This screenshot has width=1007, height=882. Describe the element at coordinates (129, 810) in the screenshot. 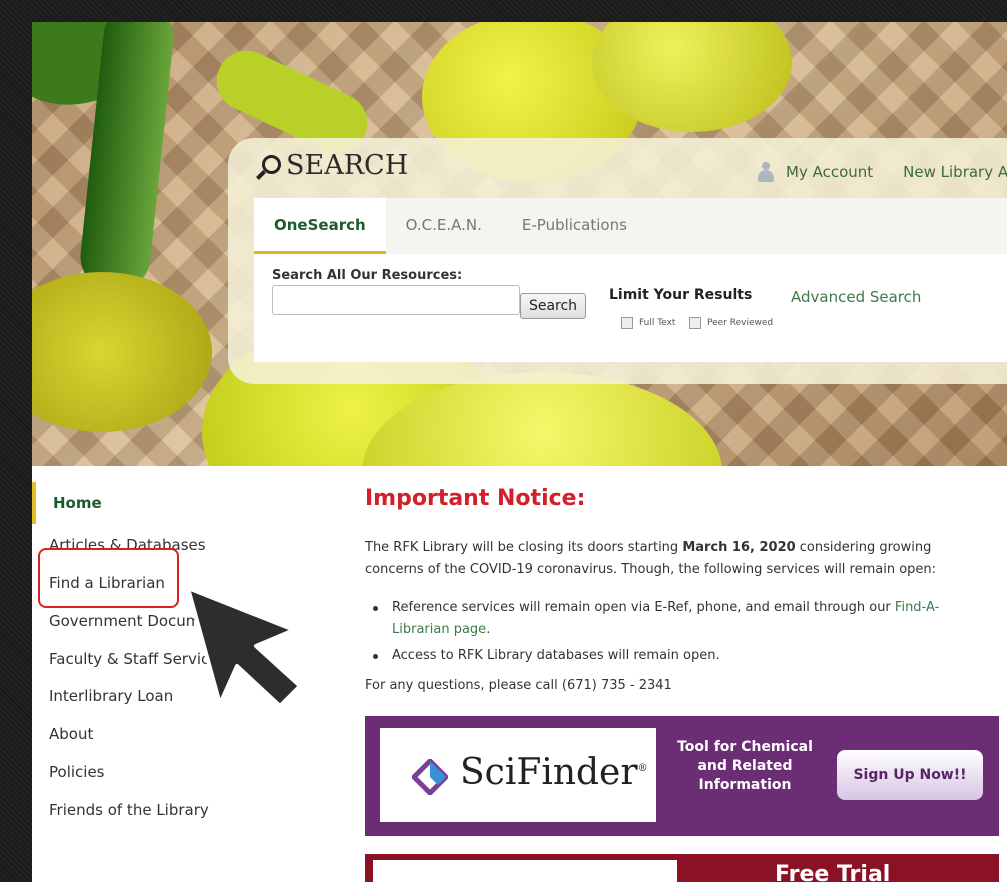

I see `sidebar-item-friends-of-the-library: Friends of the Library` at that location.